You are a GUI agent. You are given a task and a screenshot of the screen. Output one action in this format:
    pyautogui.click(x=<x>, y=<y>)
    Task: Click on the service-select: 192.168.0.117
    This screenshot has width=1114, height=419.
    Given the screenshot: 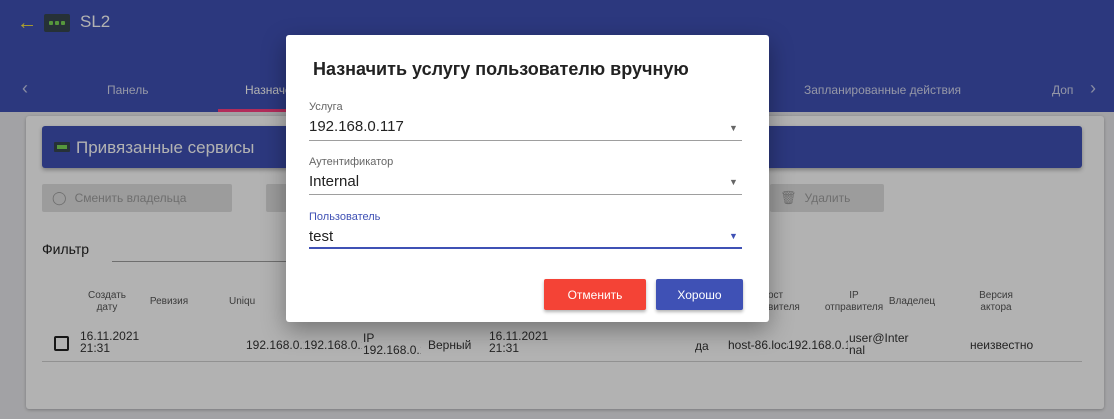 What is the action you would take?
    pyautogui.click(x=525, y=126)
    